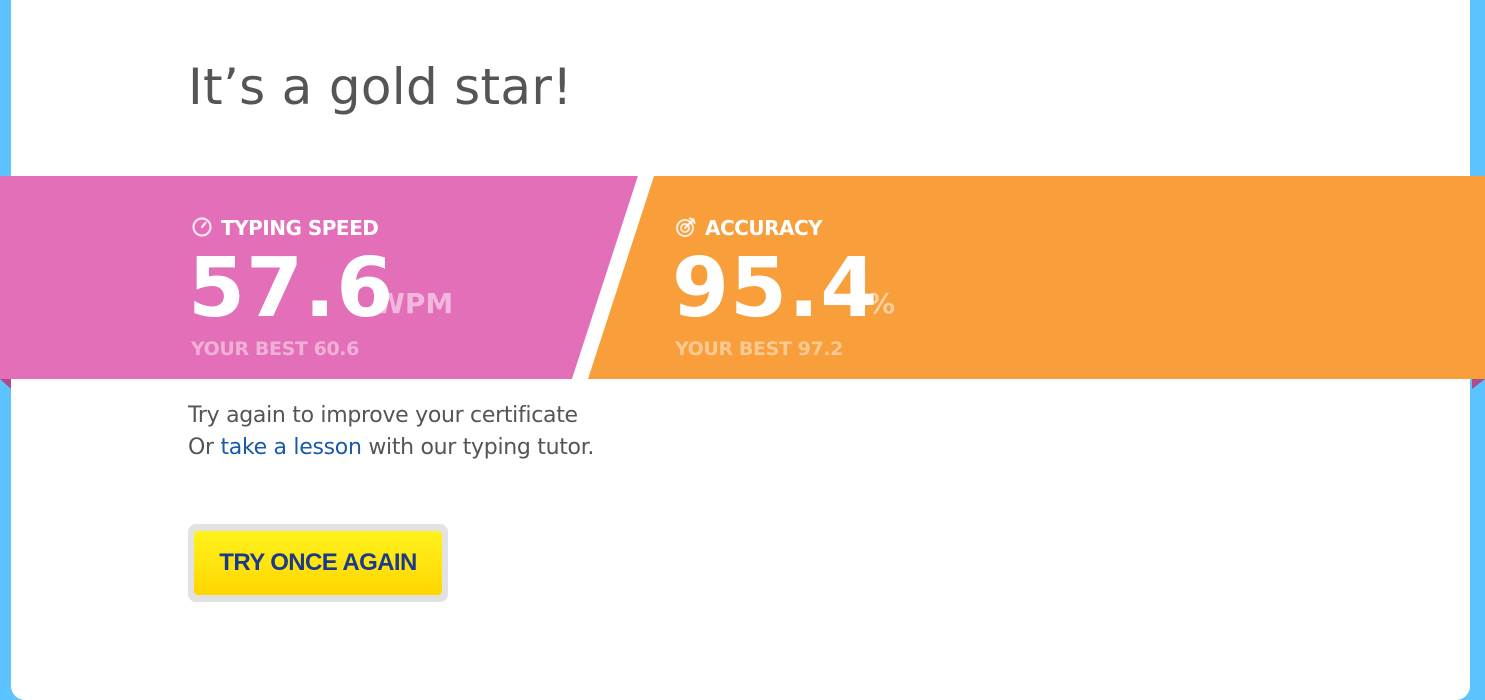  I want to click on page-title: It’s a gold star!, so click(380, 87).